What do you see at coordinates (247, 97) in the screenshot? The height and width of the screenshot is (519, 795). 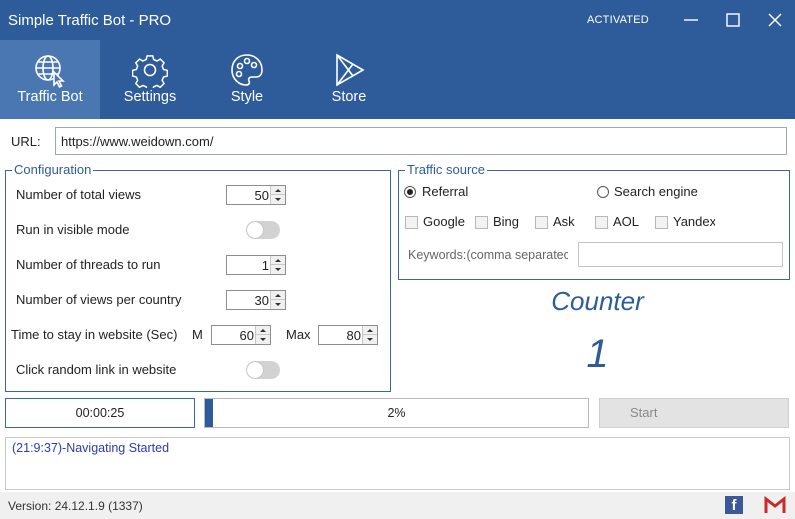 I see `tab-label: Style` at bounding box center [247, 97].